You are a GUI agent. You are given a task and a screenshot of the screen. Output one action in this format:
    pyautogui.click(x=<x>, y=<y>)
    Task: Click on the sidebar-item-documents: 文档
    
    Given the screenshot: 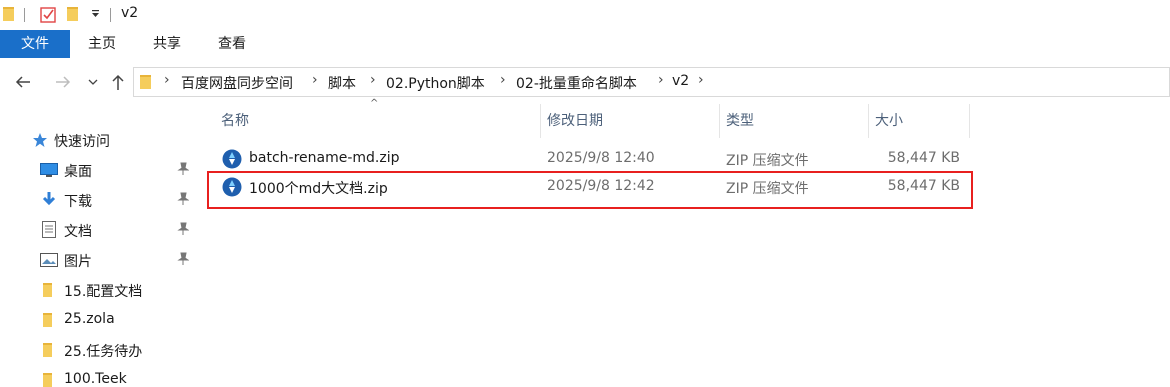 What is the action you would take?
    pyautogui.click(x=102, y=230)
    